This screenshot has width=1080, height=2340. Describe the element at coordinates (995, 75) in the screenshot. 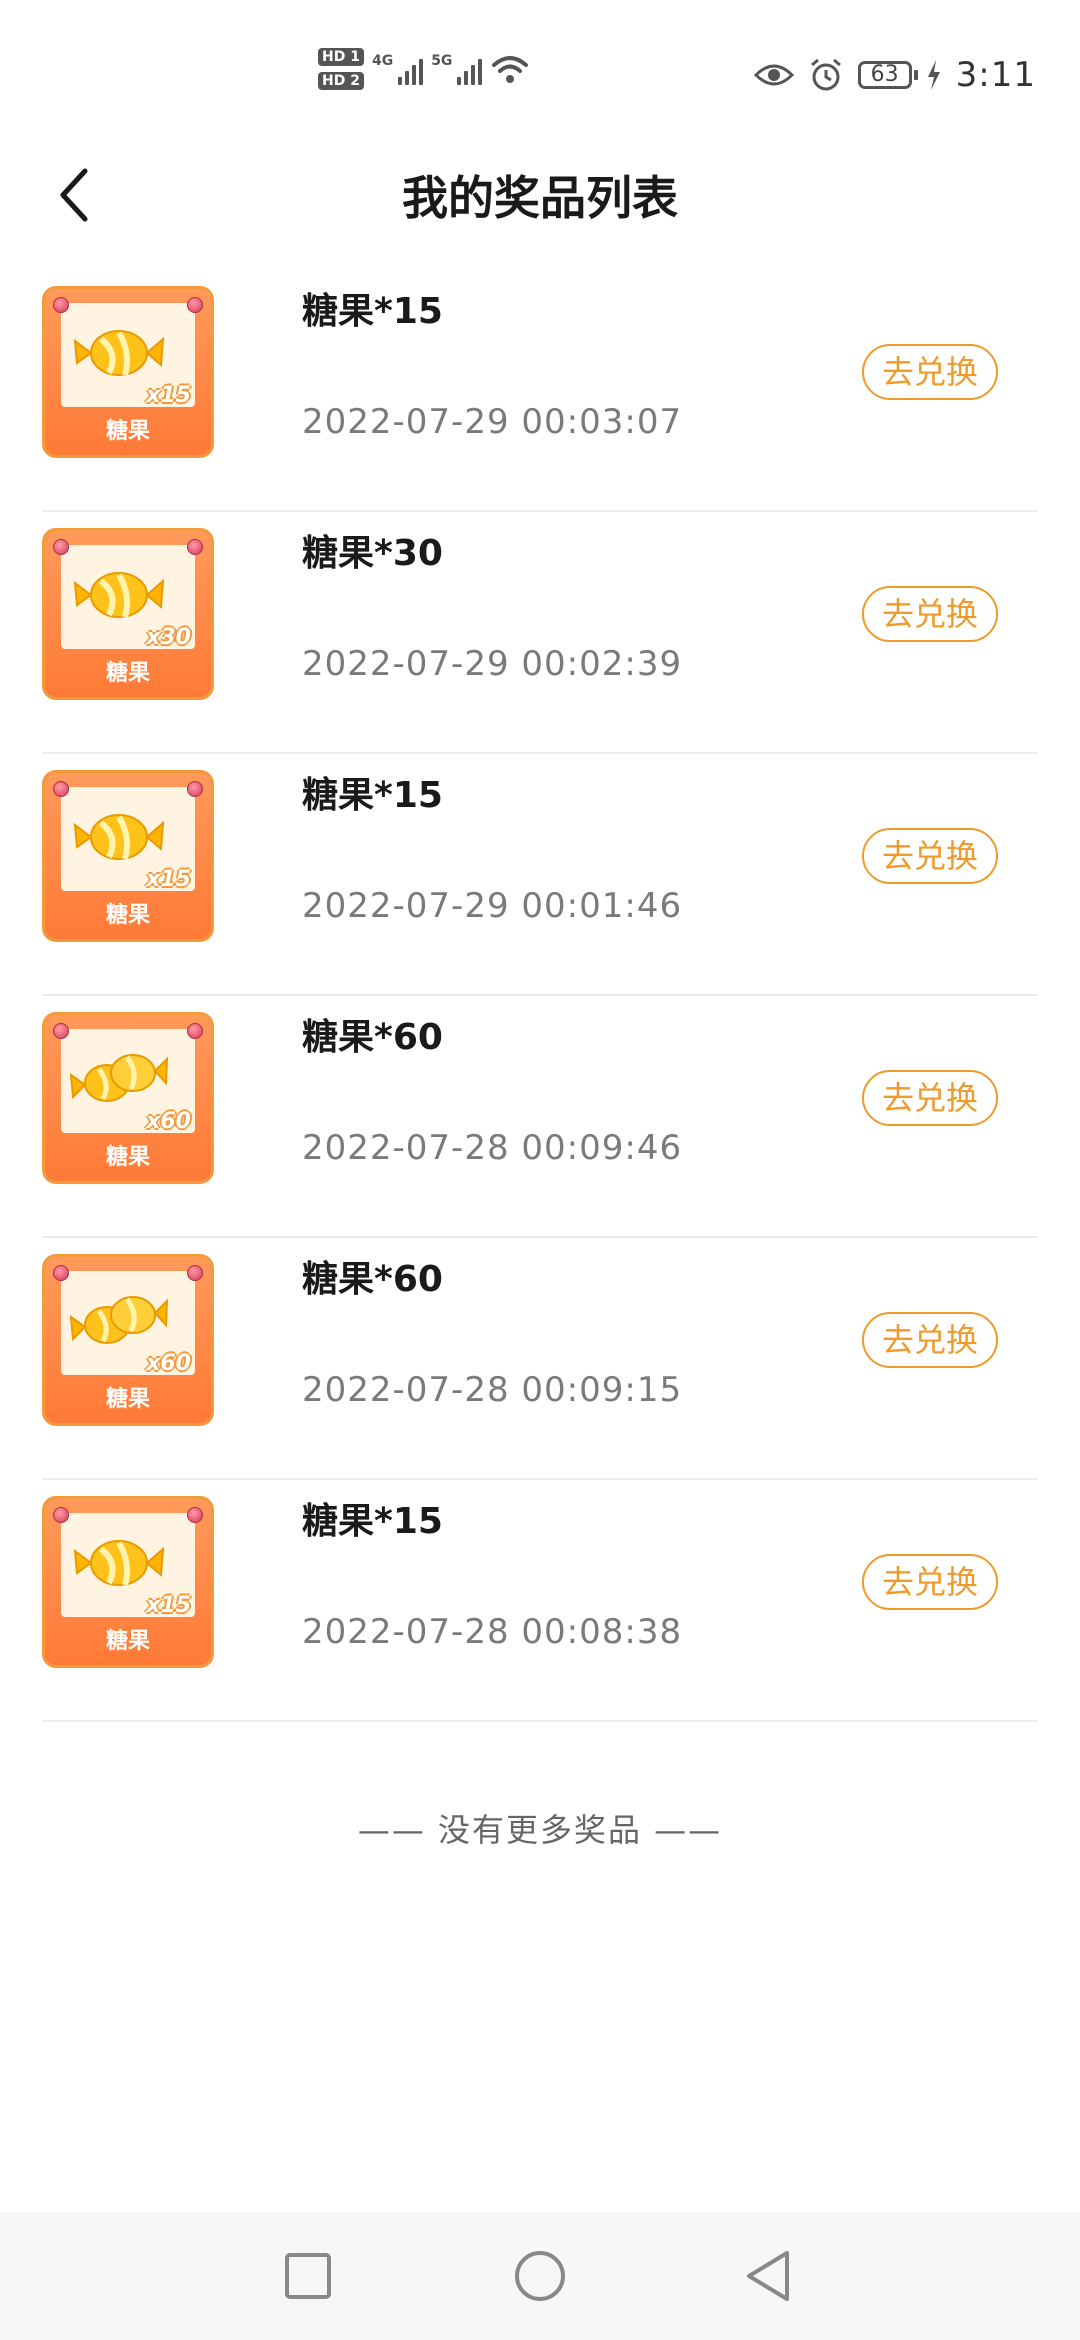

I see `clock: 3:11` at that location.